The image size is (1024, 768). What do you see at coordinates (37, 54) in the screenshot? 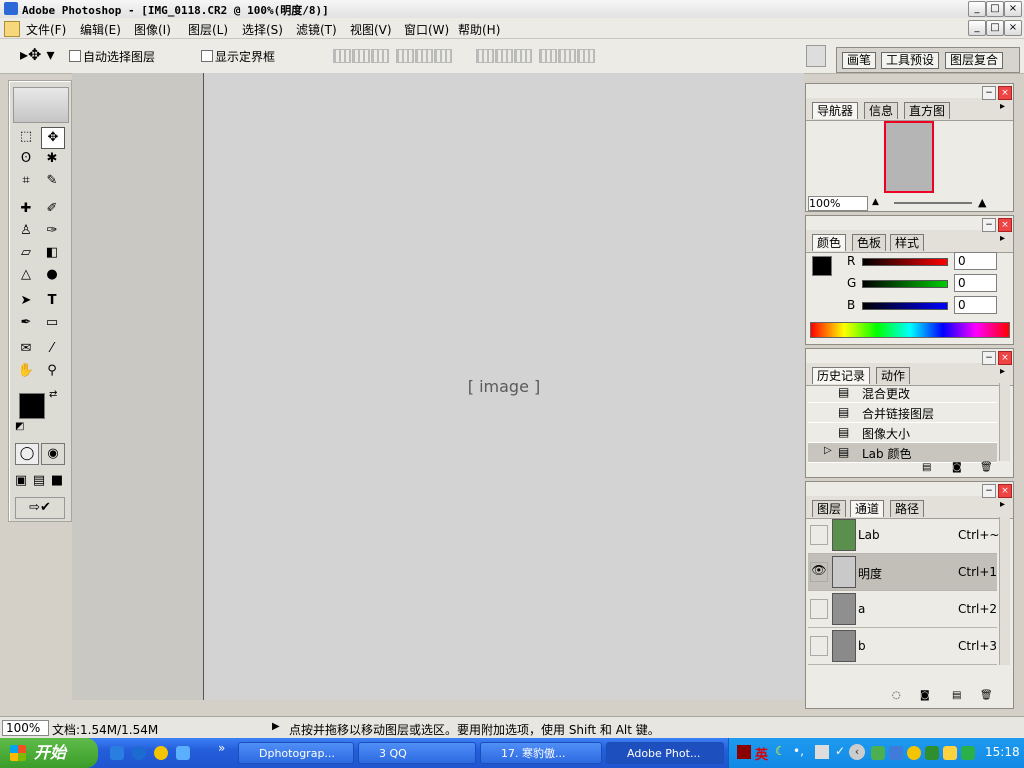
I see `move-tool-preset-icon: ▸✥ ▾` at bounding box center [37, 54].